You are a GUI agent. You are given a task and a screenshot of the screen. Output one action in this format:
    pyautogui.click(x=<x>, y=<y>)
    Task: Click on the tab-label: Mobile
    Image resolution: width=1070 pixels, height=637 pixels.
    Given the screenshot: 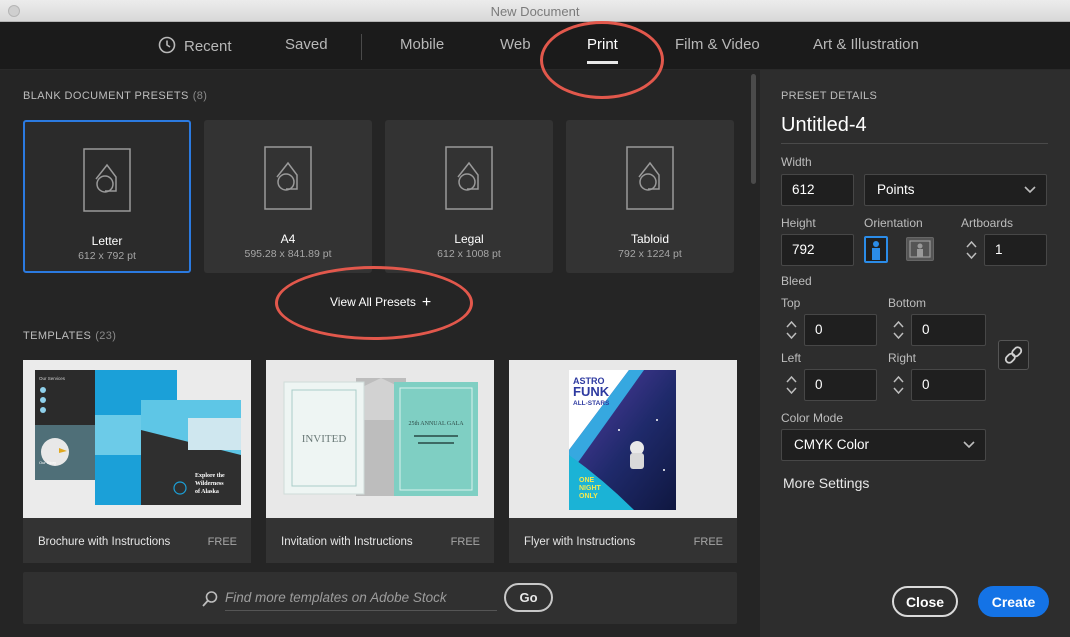 What is the action you would take?
    pyautogui.click(x=422, y=44)
    